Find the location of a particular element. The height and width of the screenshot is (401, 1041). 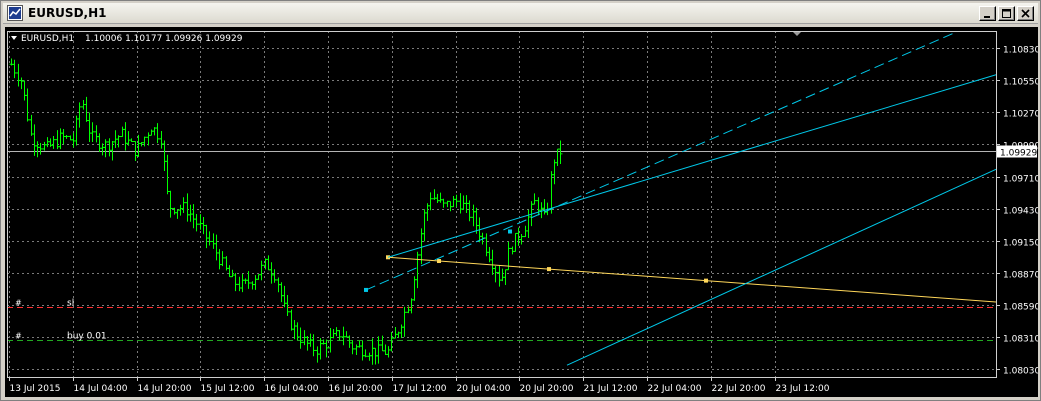

y-tick-label: 1.08870 is located at coordinates (1020, 276).